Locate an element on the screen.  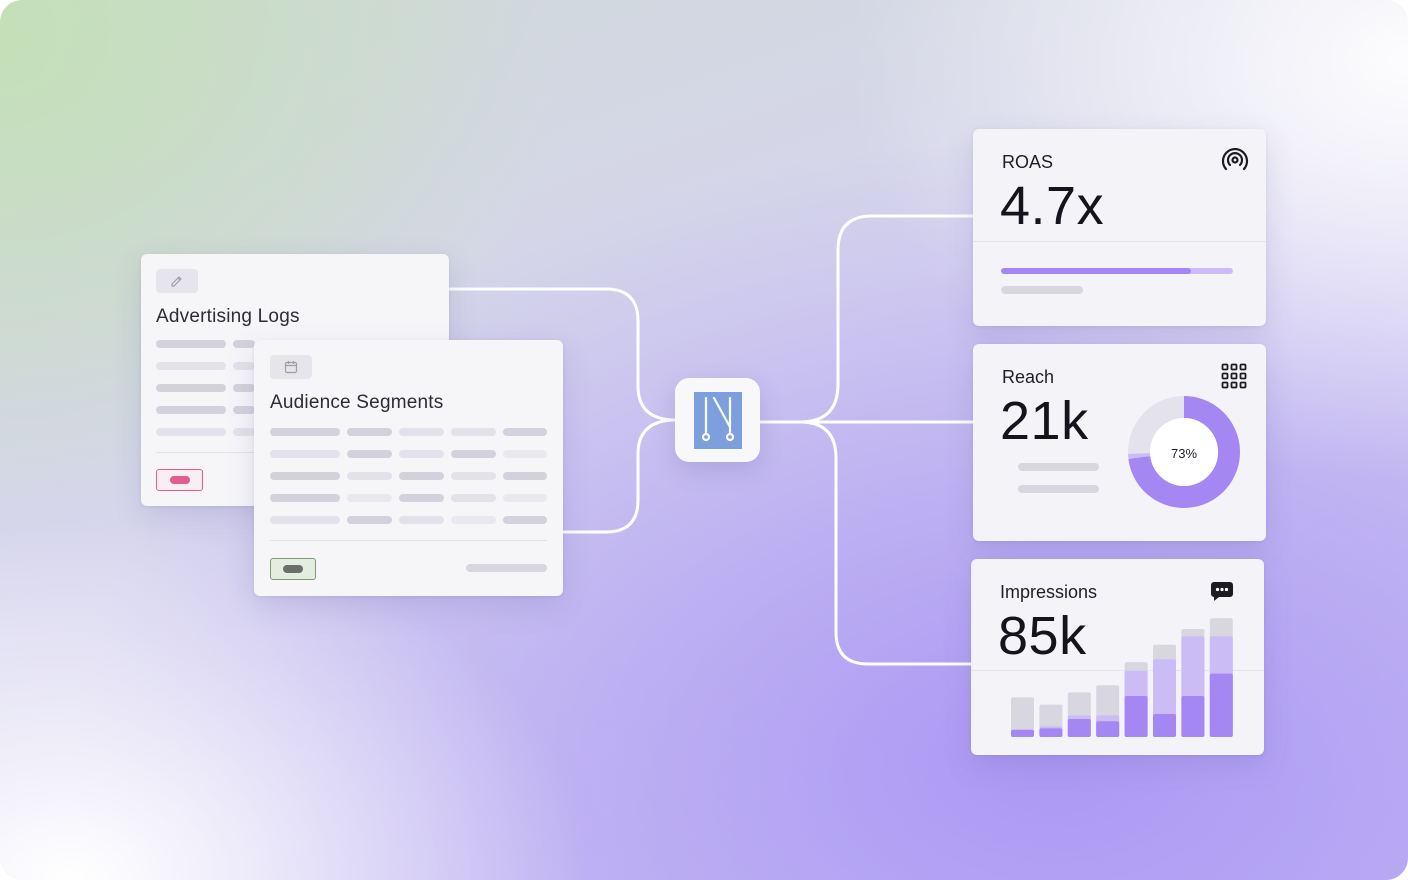
segments-table is located at coordinates (408, 478).